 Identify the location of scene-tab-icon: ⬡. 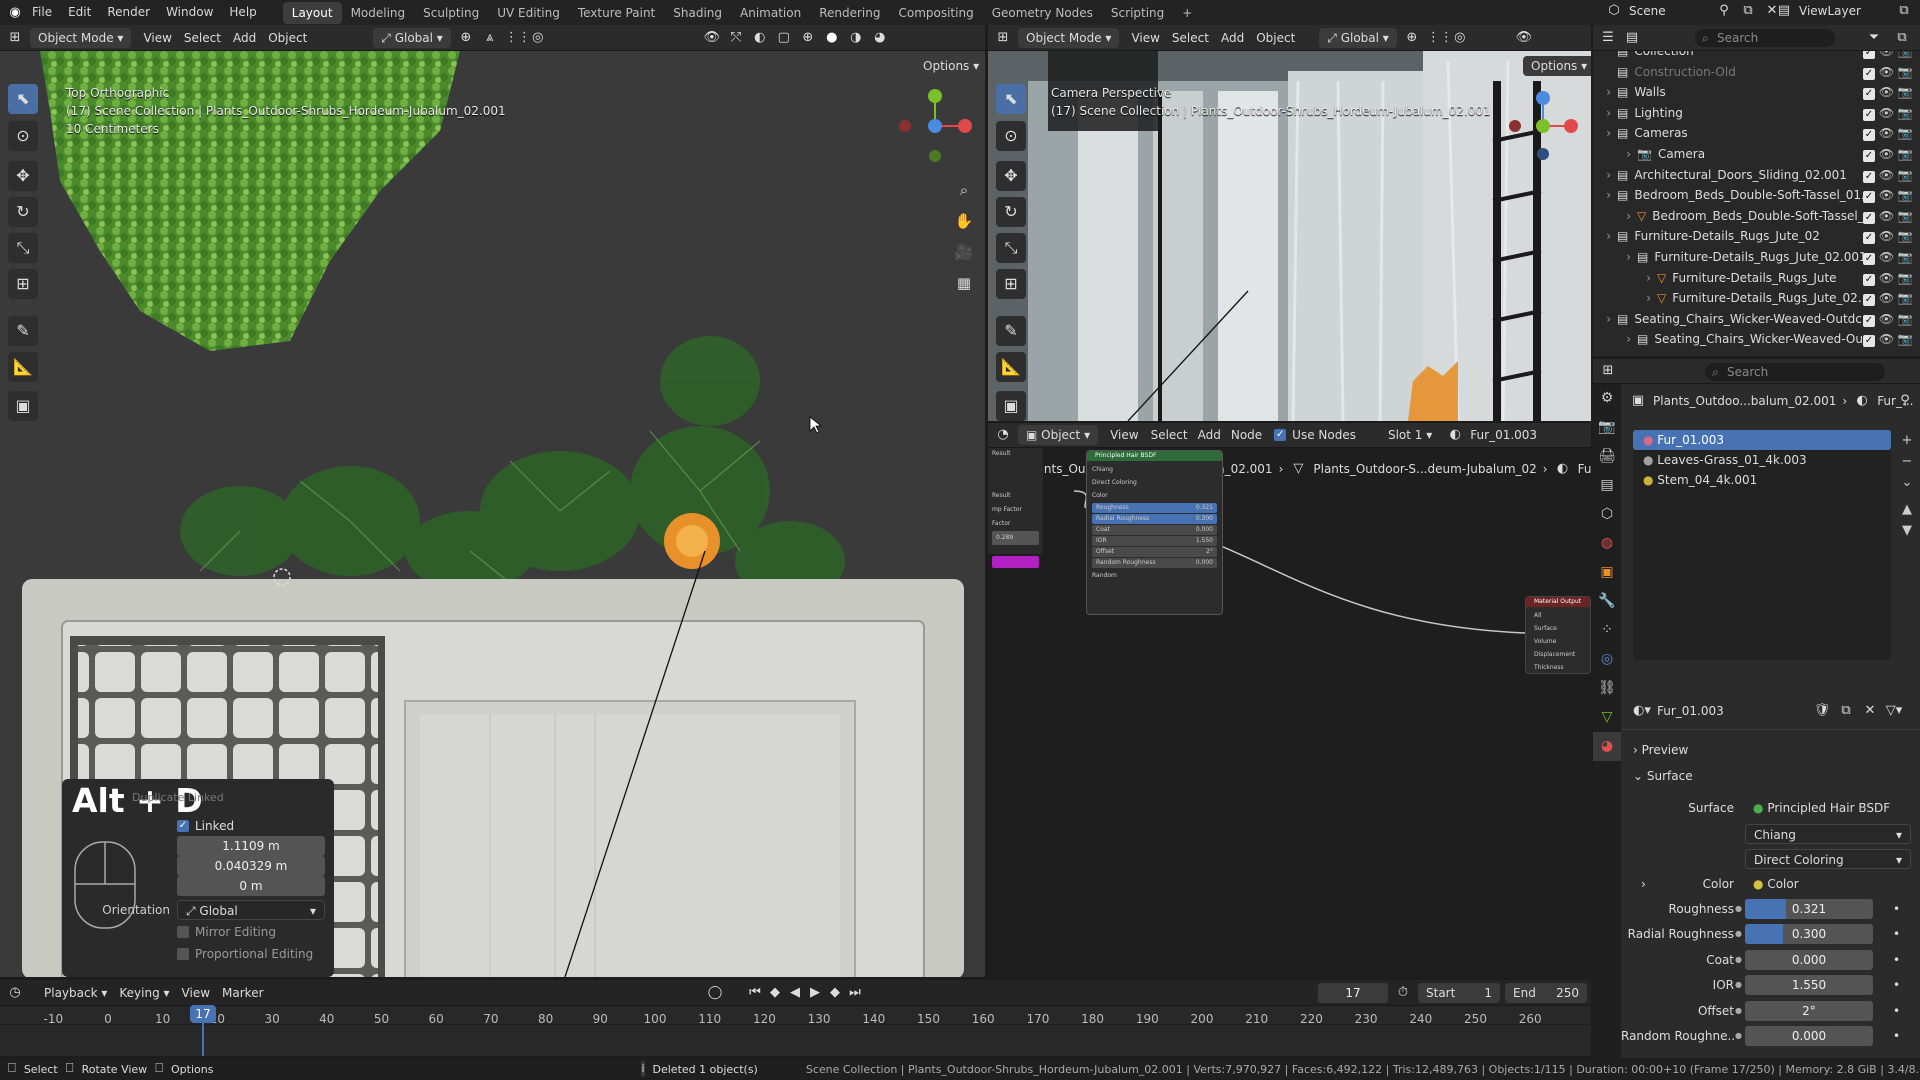
(1607, 514).